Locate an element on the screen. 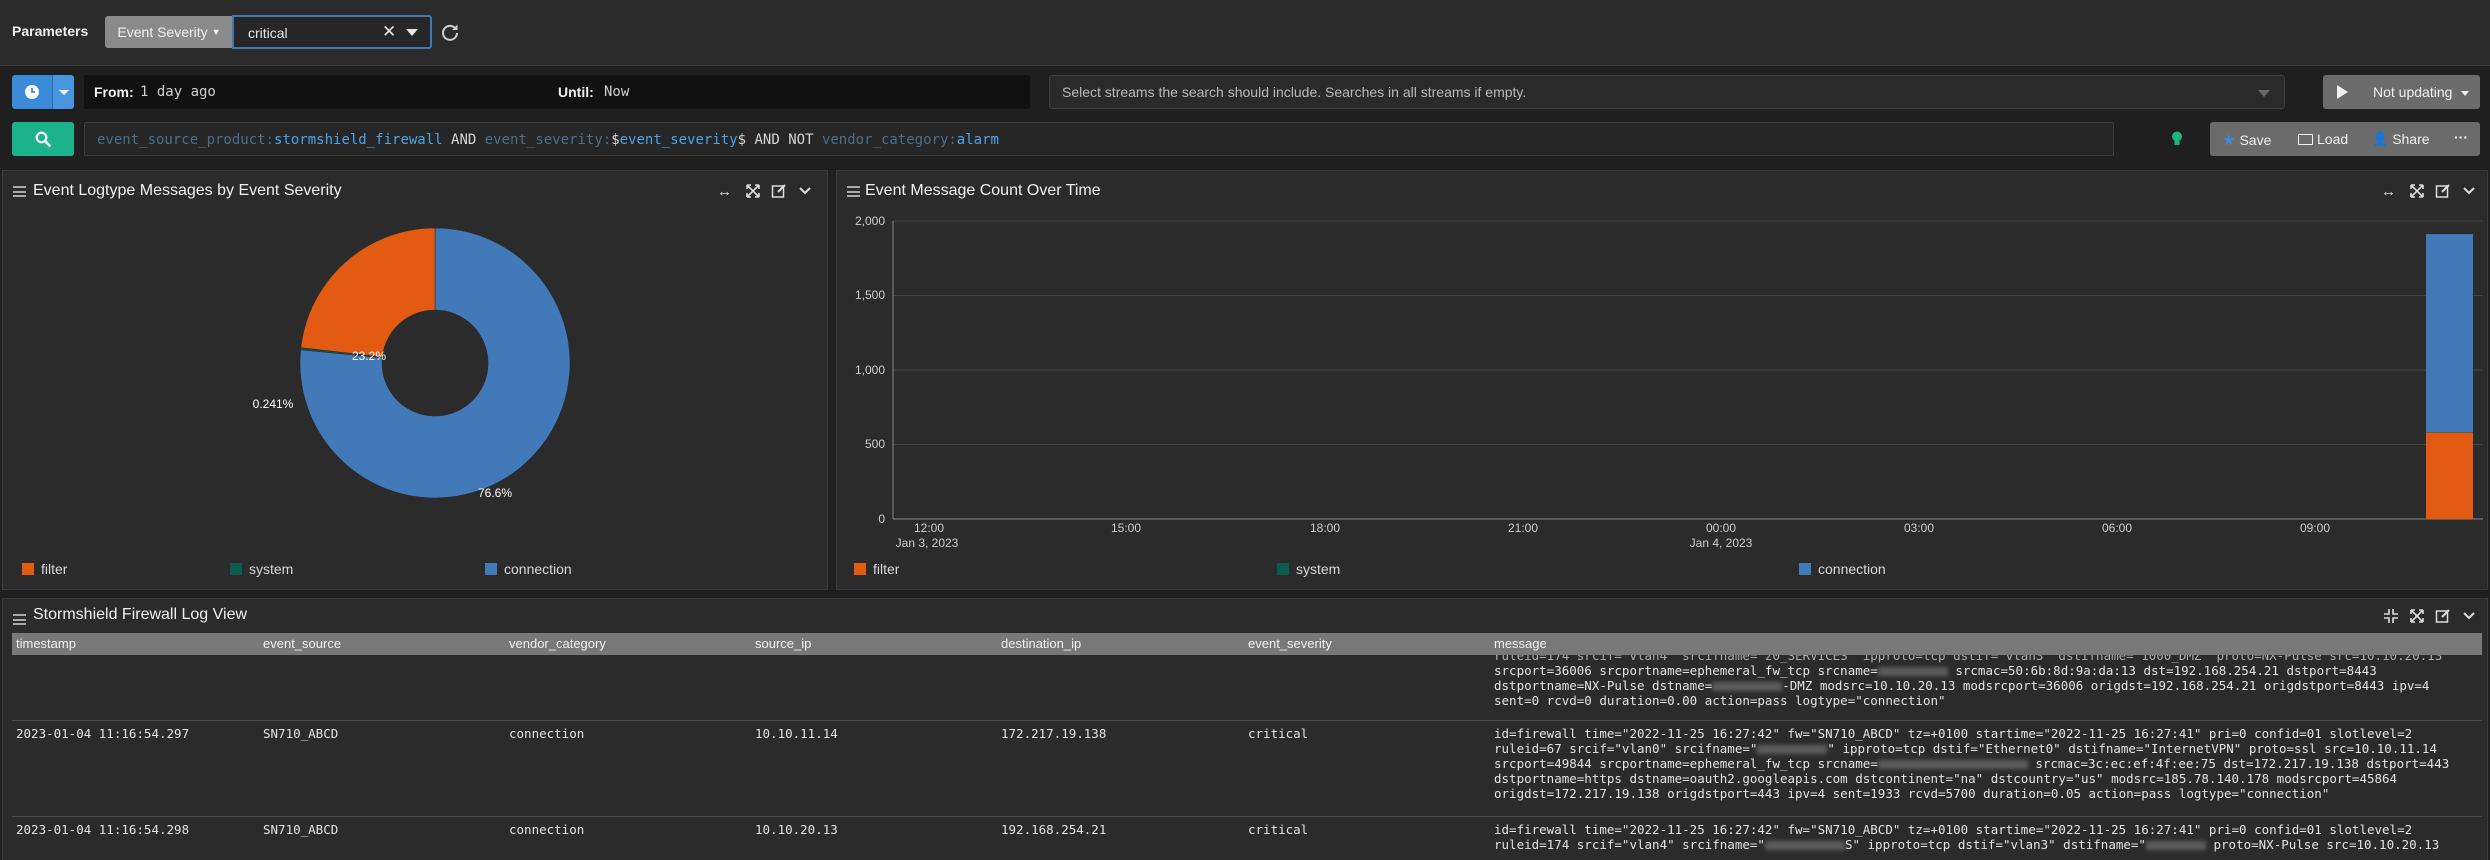 The image size is (2490, 860). parameter-value-select: critical ✕ is located at coordinates (332, 32).